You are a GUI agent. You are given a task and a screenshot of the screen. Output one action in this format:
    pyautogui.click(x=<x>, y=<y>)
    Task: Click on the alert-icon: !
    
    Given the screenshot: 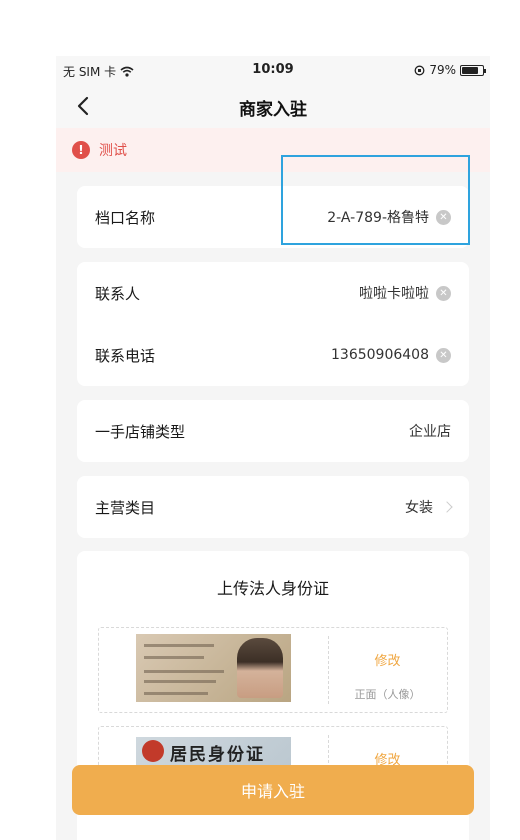 What is the action you would take?
    pyautogui.click(x=81, y=150)
    